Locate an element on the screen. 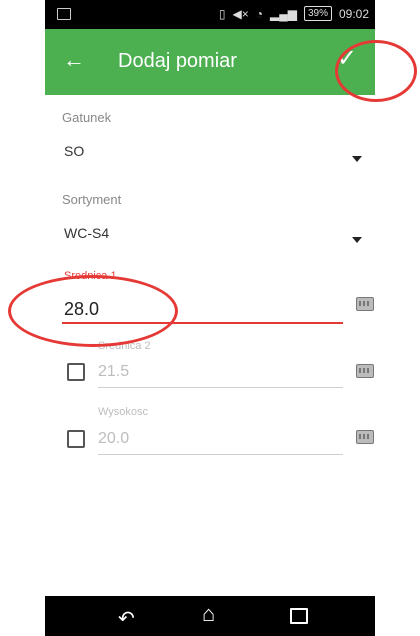 The width and height of the screenshot is (420, 636). app-toolbar: ← Dodaj pomiar ✓ is located at coordinates (210, 62).